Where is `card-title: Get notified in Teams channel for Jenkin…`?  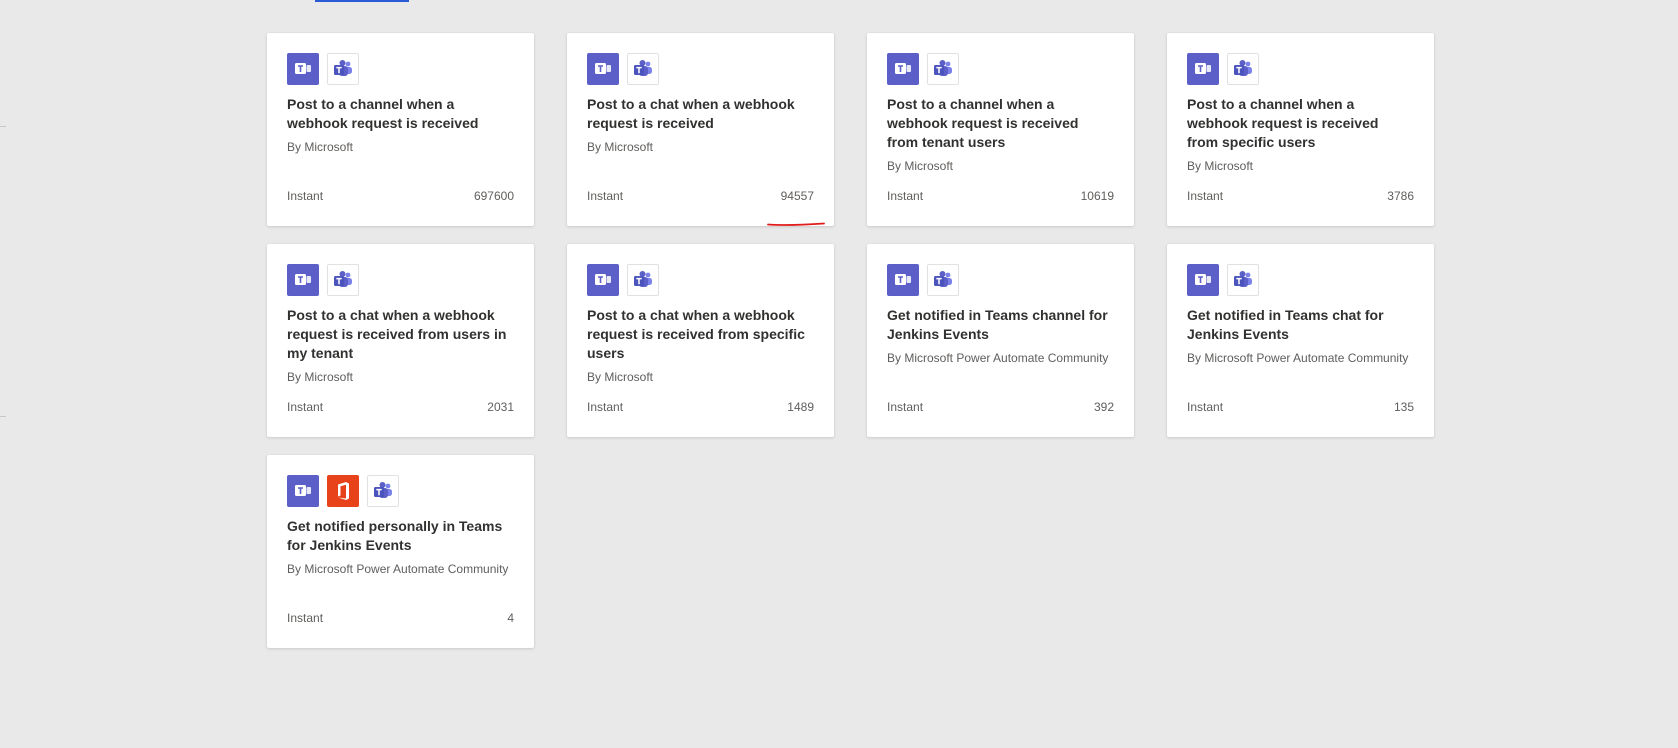
card-title: Get notified in Teams channel for Jenkin… is located at coordinates (997, 324).